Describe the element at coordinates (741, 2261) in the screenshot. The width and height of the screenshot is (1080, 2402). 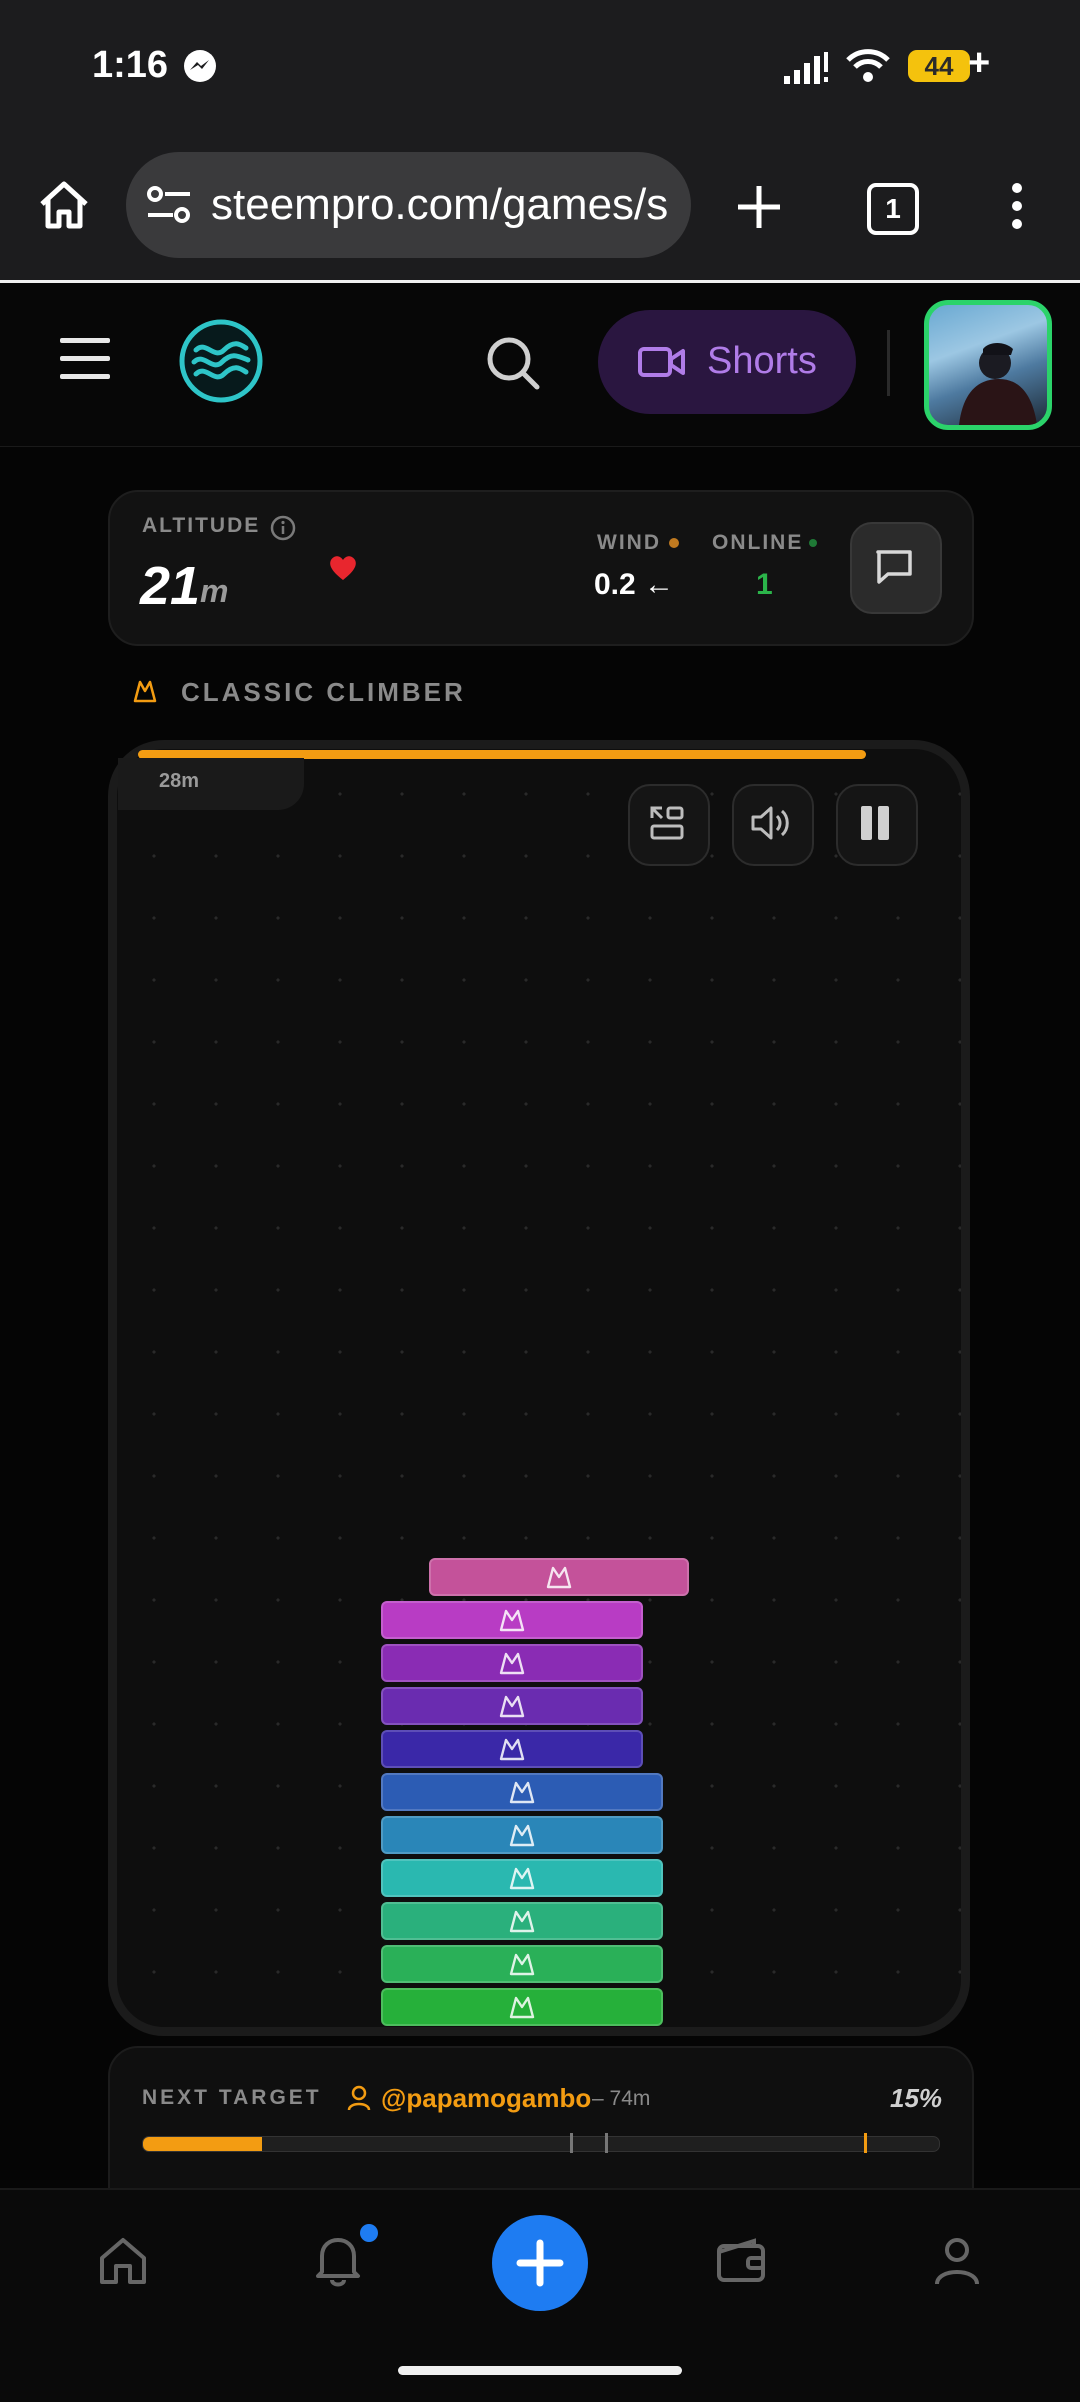
I see `nav-wallet-icon` at that location.